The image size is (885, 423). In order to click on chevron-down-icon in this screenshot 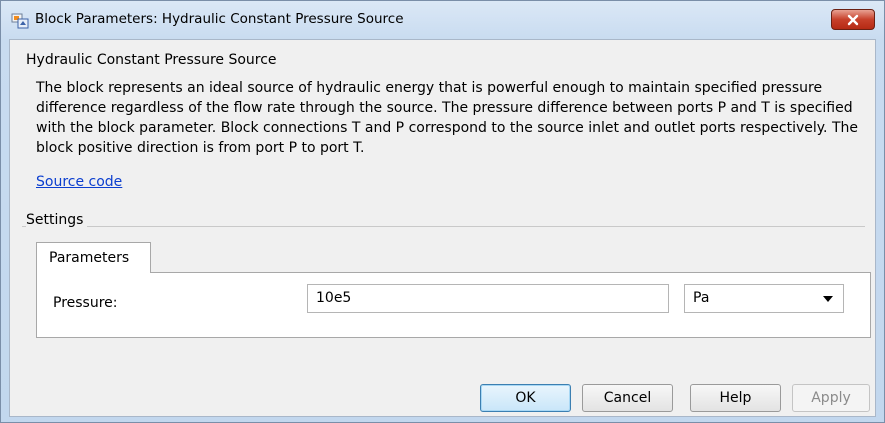, I will do `click(828, 299)`.